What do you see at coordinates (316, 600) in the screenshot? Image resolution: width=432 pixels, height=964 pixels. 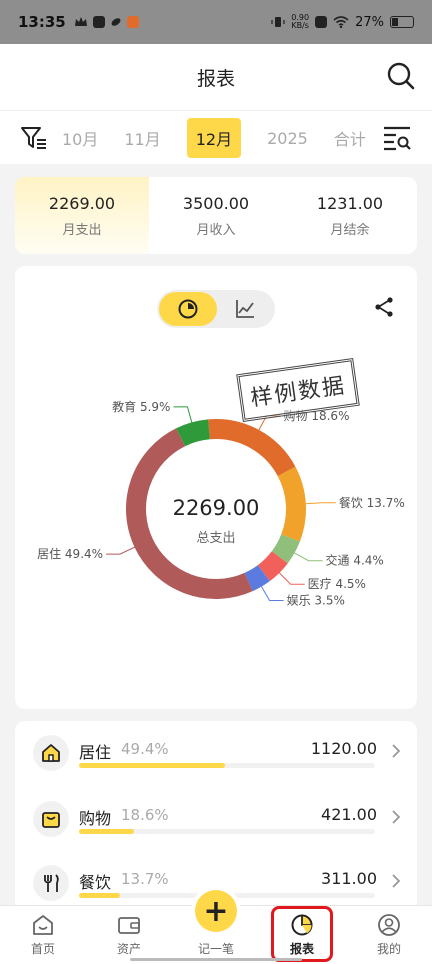 I see `donut-label-5: 娱乐 3.5%` at bounding box center [316, 600].